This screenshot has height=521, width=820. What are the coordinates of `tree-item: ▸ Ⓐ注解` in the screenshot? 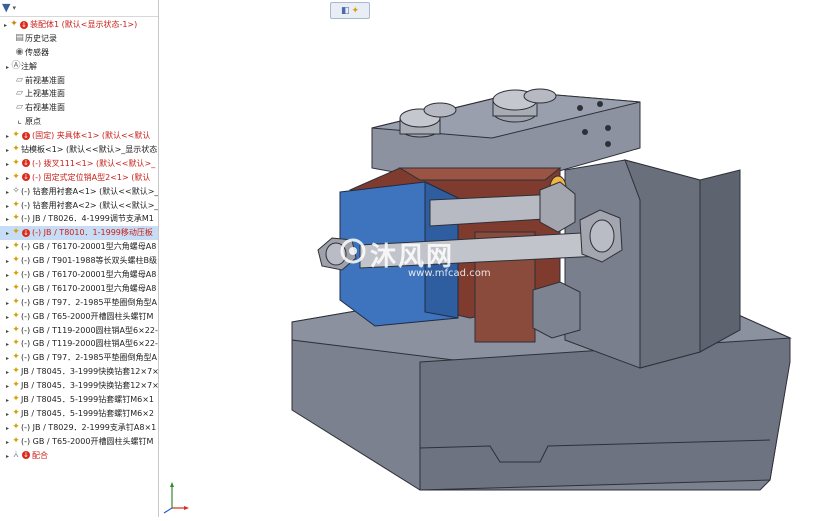 It's located at (79, 67).